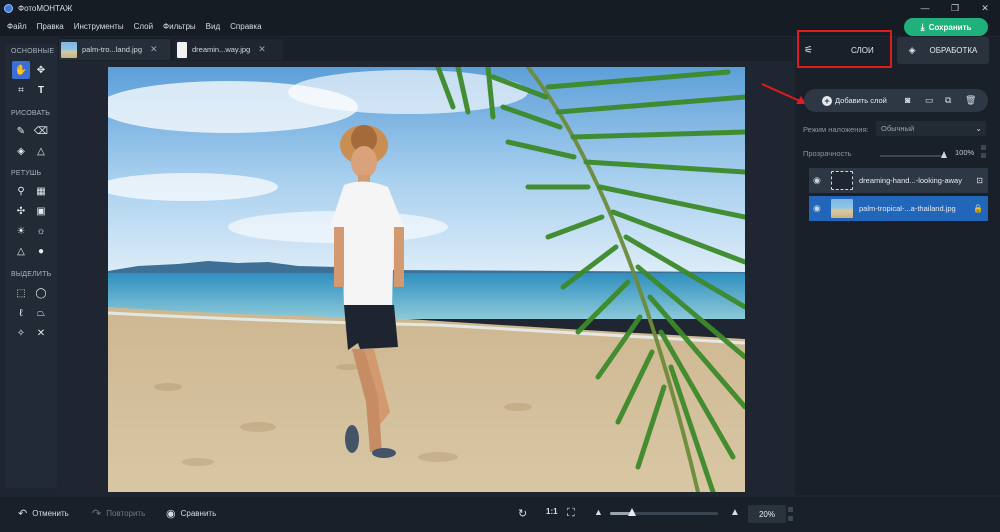  Describe the element at coordinates (41, 70) in the screenshot. I see `move-icon: ✥` at that location.